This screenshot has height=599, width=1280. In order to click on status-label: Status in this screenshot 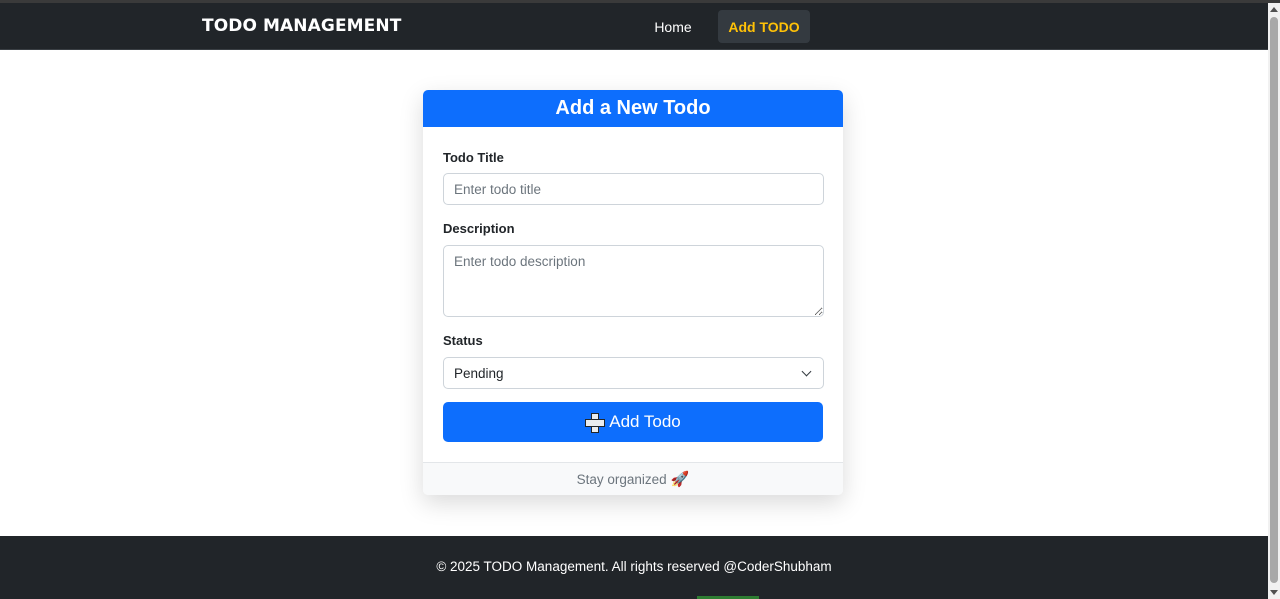, I will do `click(463, 340)`.